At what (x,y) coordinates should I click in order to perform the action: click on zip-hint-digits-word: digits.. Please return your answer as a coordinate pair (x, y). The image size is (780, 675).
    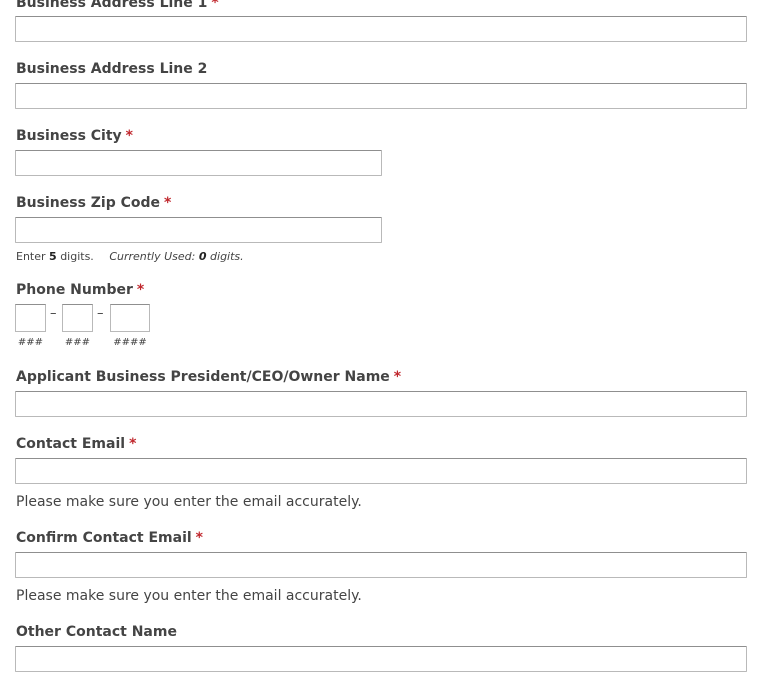
    Looking at the image, I should click on (77, 256).